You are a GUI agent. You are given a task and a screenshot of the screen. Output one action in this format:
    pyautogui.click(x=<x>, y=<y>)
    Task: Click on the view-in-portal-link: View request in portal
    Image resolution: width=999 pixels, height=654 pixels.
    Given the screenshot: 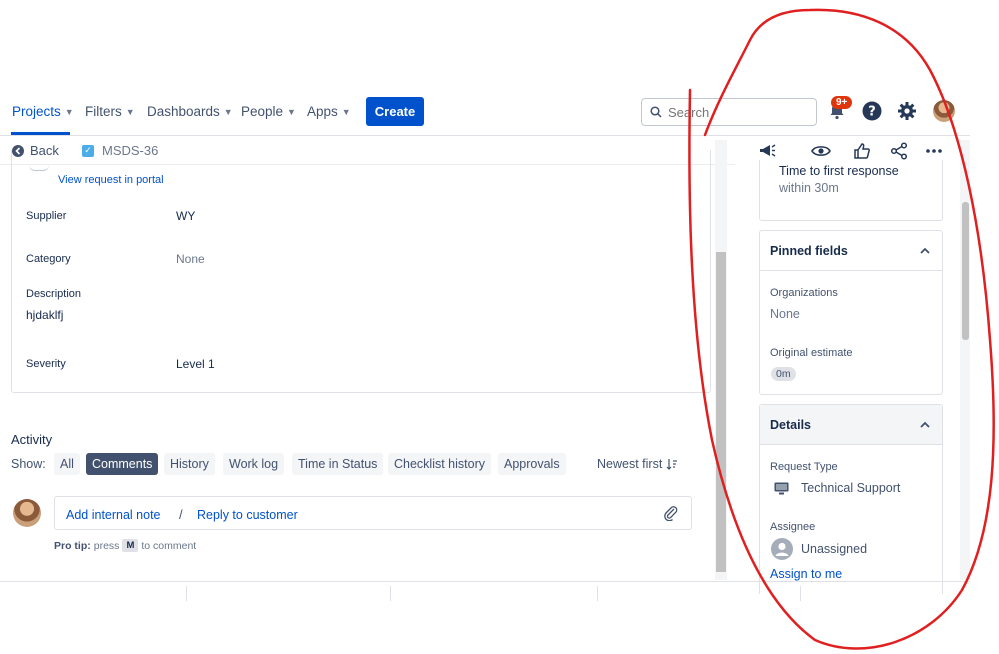 What is the action you would take?
    pyautogui.click(x=111, y=180)
    